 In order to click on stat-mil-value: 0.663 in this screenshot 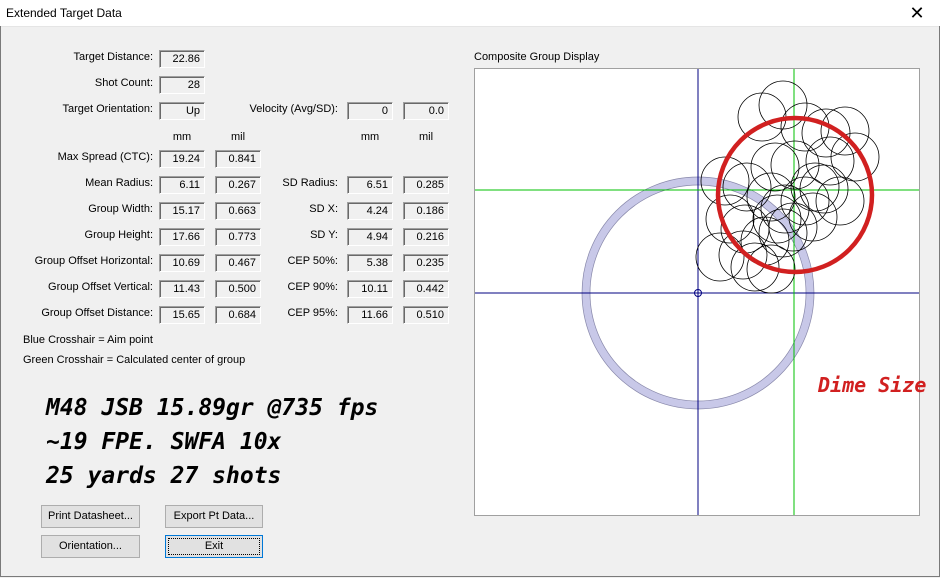, I will do `click(238, 211)`.